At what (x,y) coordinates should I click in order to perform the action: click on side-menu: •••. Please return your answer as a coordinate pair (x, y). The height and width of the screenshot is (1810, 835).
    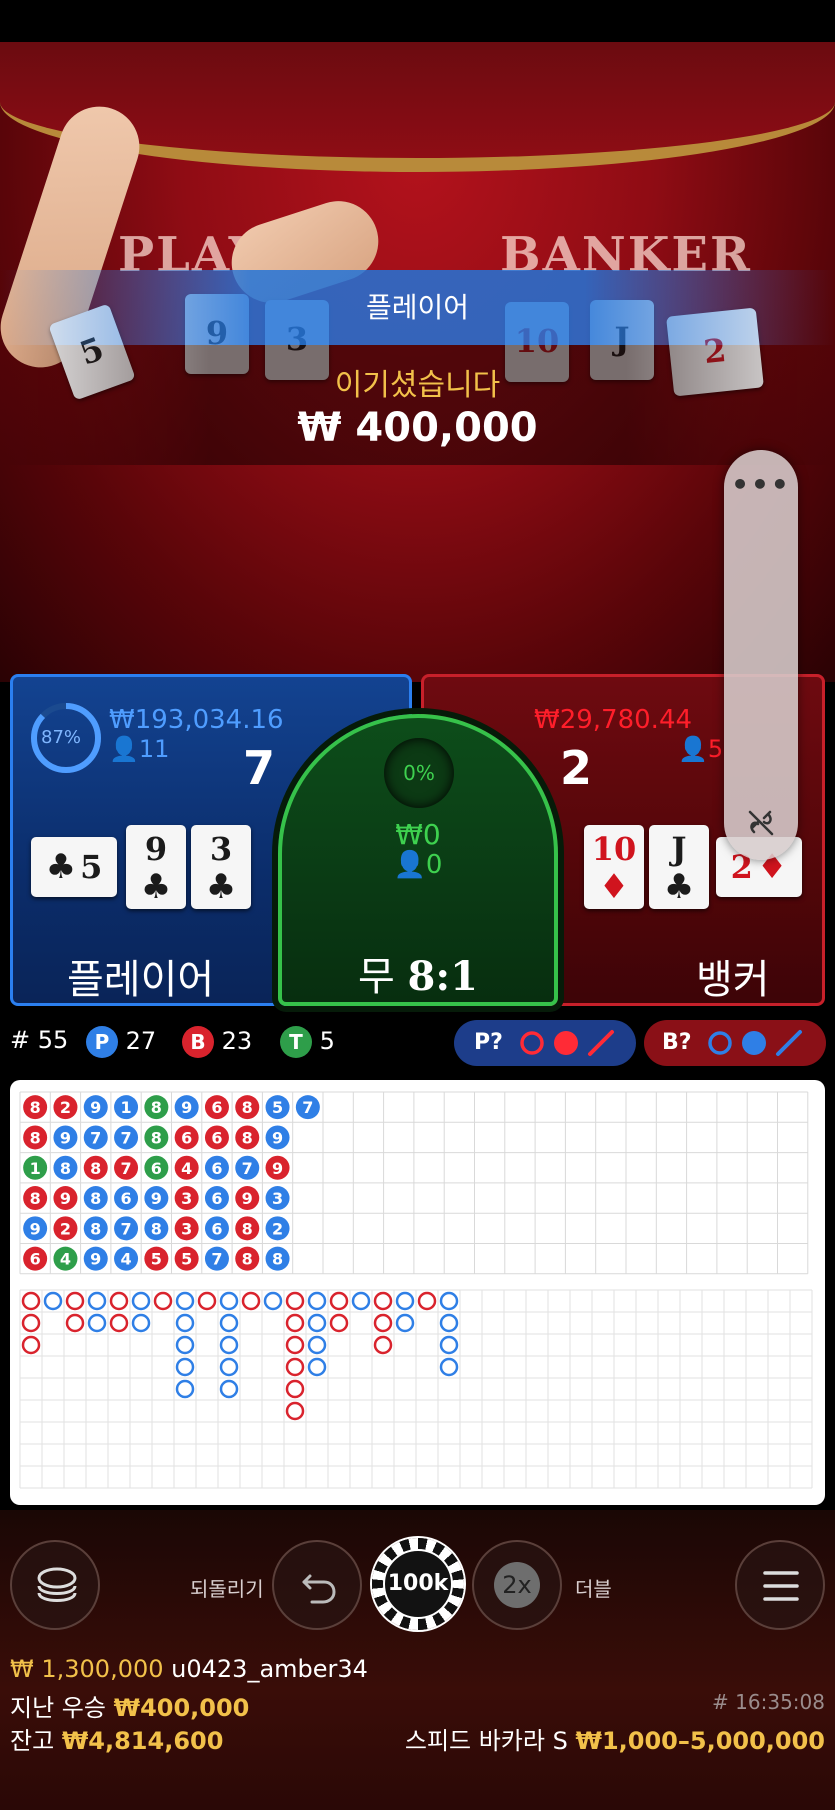
    Looking at the image, I should click on (761, 655).